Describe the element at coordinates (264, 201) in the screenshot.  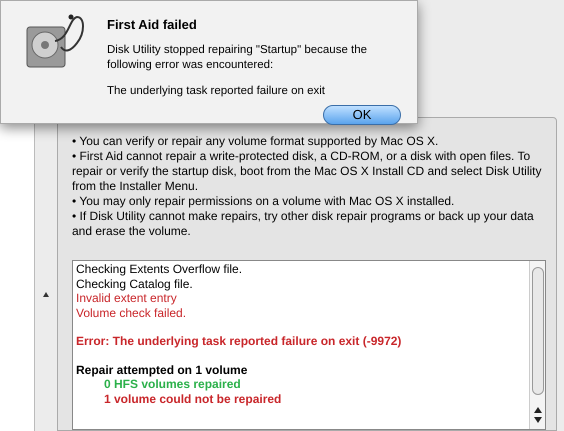
I see `info-text: • You may only repair permissions on a volume with Mac OS X installed.` at that location.